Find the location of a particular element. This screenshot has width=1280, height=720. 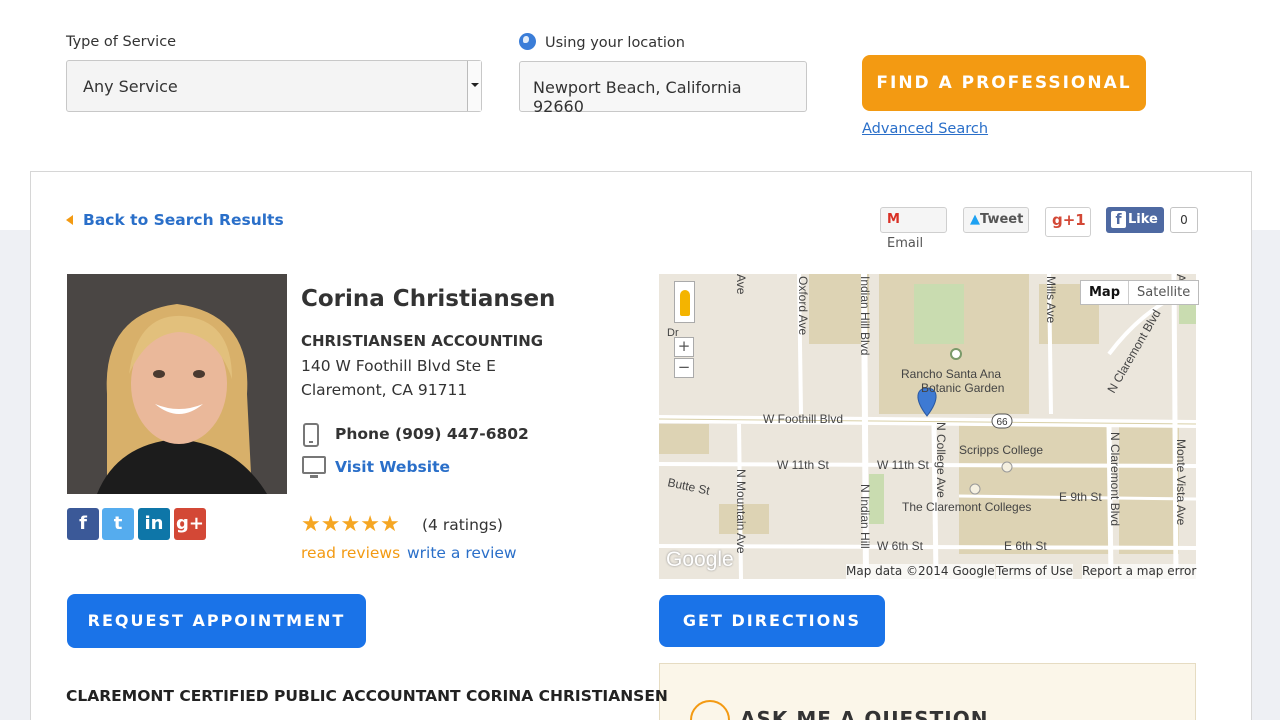

facebook-like-count: 0 is located at coordinates (1184, 220).